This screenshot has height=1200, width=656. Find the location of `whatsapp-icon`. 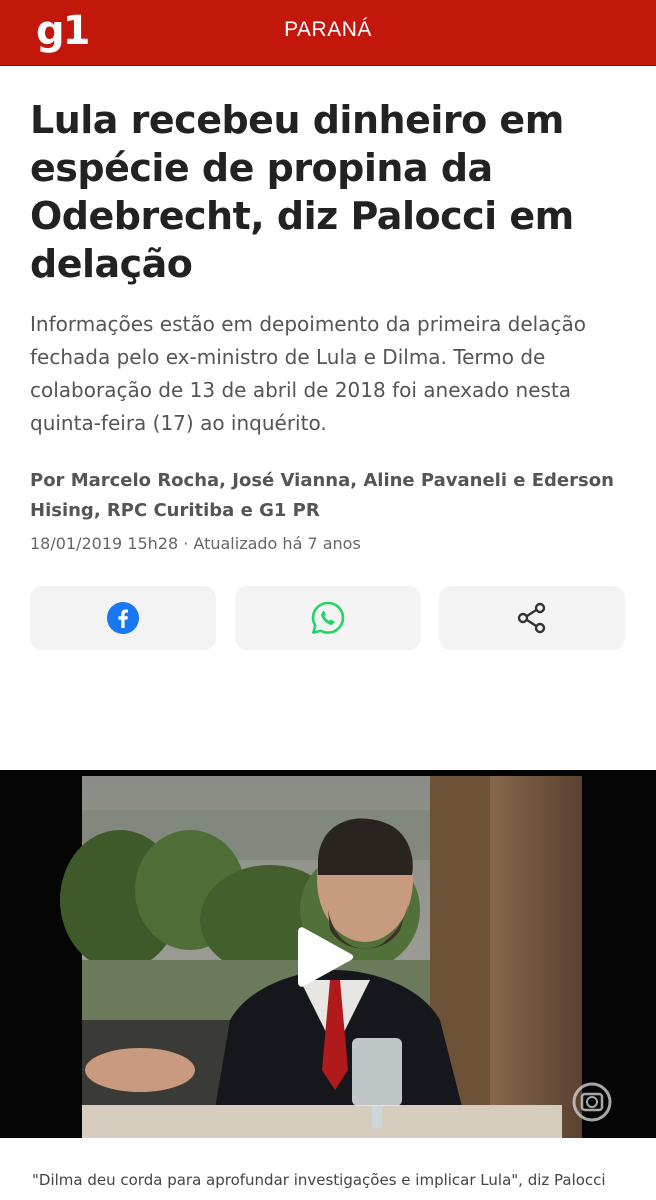

whatsapp-icon is located at coordinates (328, 617).